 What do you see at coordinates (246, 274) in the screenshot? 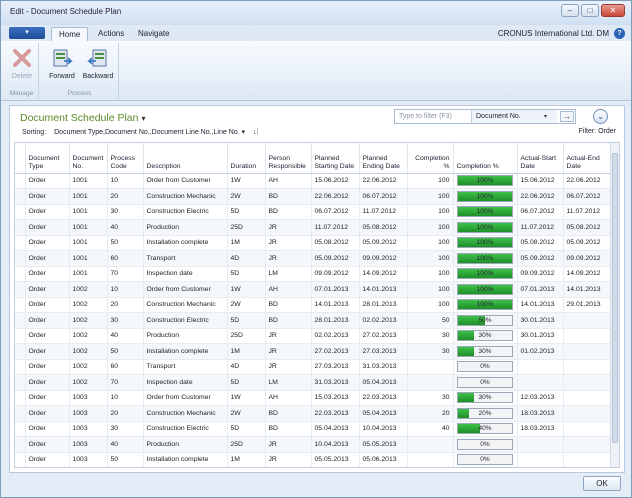
I see `cell-duration: 5D` at bounding box center [246, 274].